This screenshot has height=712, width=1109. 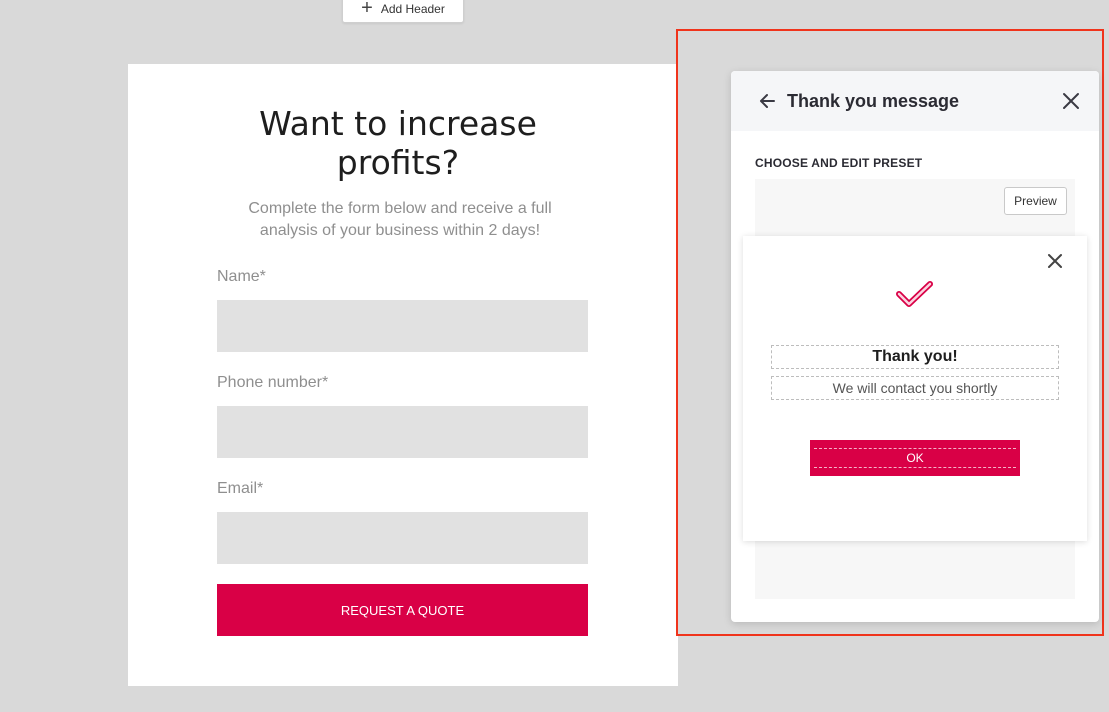 What do you see at coordinates (402, 538) in the screenshot?
I see `email-input` at bounding box center [402, 538].